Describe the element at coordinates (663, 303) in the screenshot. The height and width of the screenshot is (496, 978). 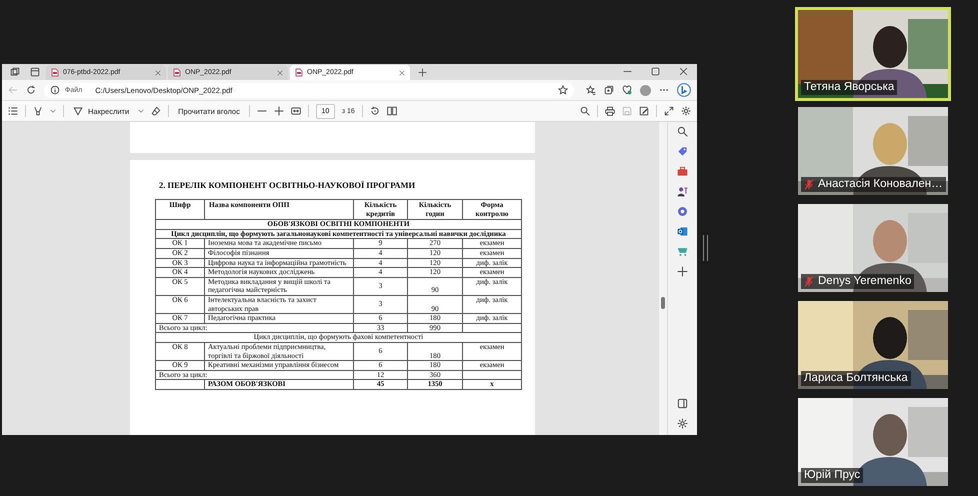
I see `scrollbar-thumb` at that location.